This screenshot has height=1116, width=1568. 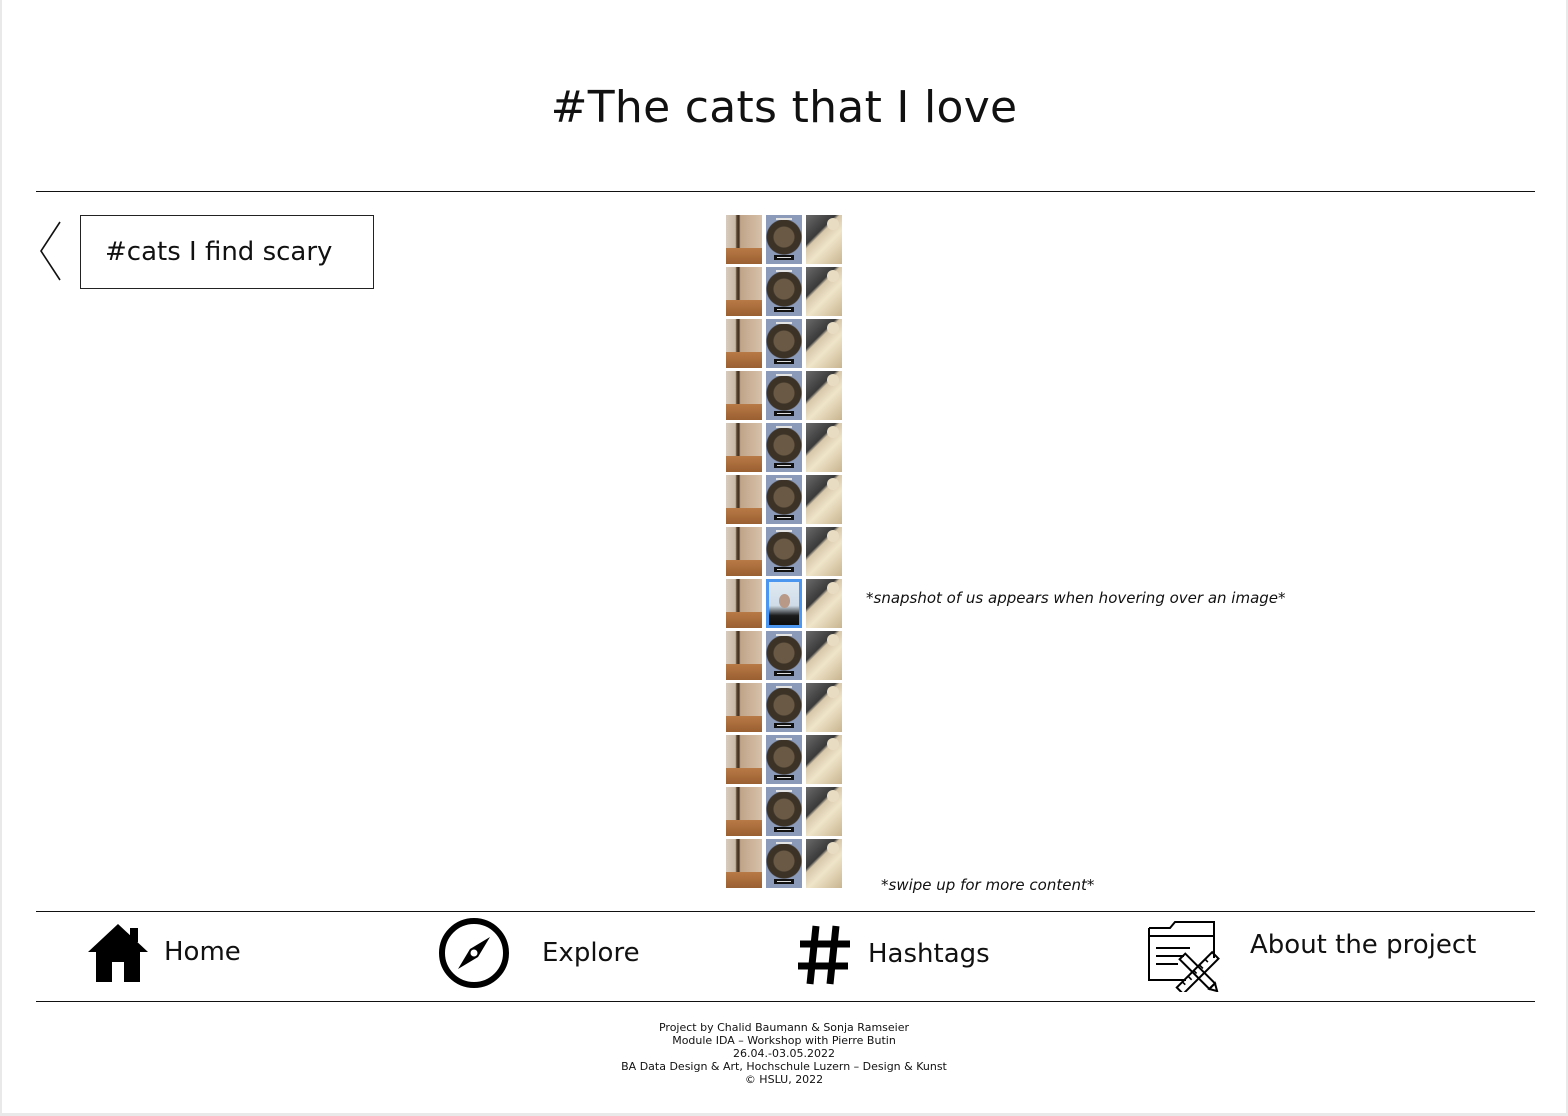 What do you see at coordinates (539, 953) in the screenshot?
I see `nav-explore: Explore` at bounding box center [539, 953].